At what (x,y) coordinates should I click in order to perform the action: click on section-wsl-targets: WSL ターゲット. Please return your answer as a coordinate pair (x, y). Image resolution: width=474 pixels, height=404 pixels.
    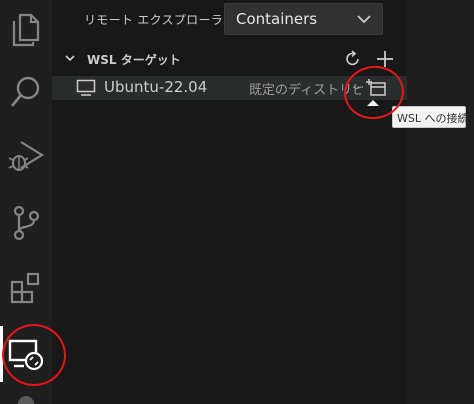
    Looking at the image, I should click on (229, 59).